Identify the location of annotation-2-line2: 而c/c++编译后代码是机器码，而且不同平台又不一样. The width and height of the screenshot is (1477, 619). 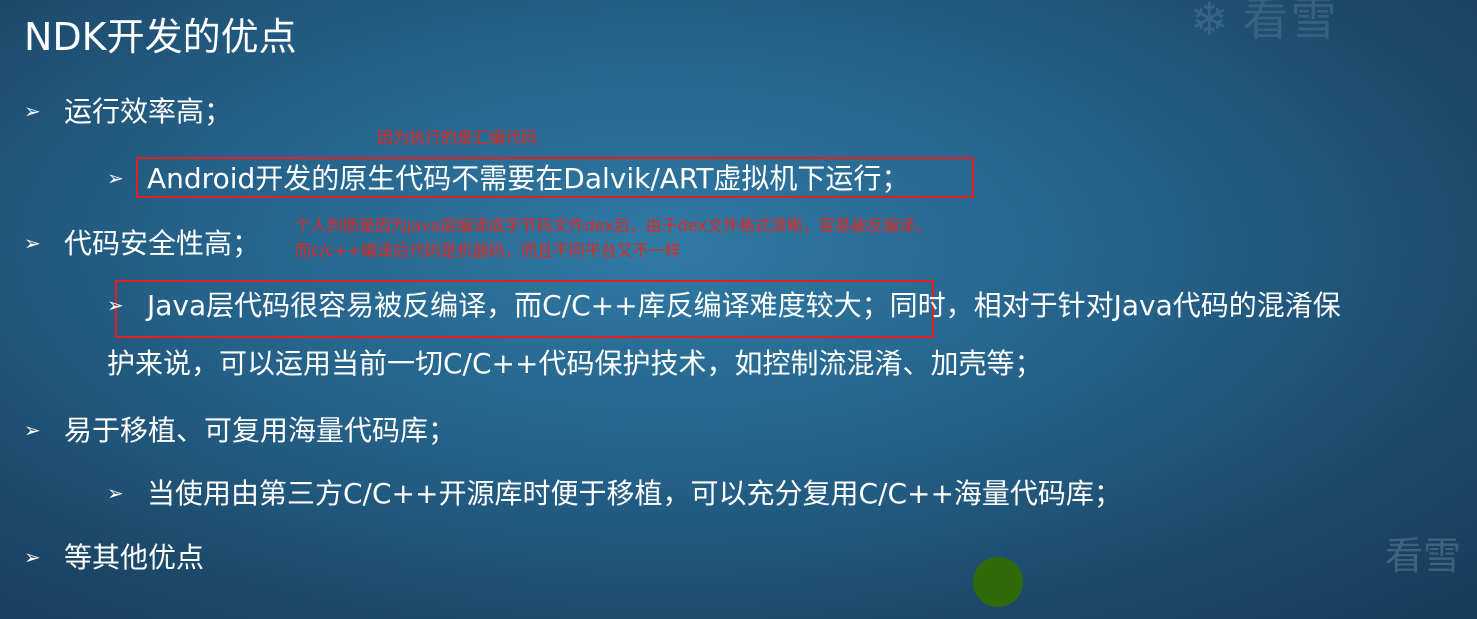
(488, 250).